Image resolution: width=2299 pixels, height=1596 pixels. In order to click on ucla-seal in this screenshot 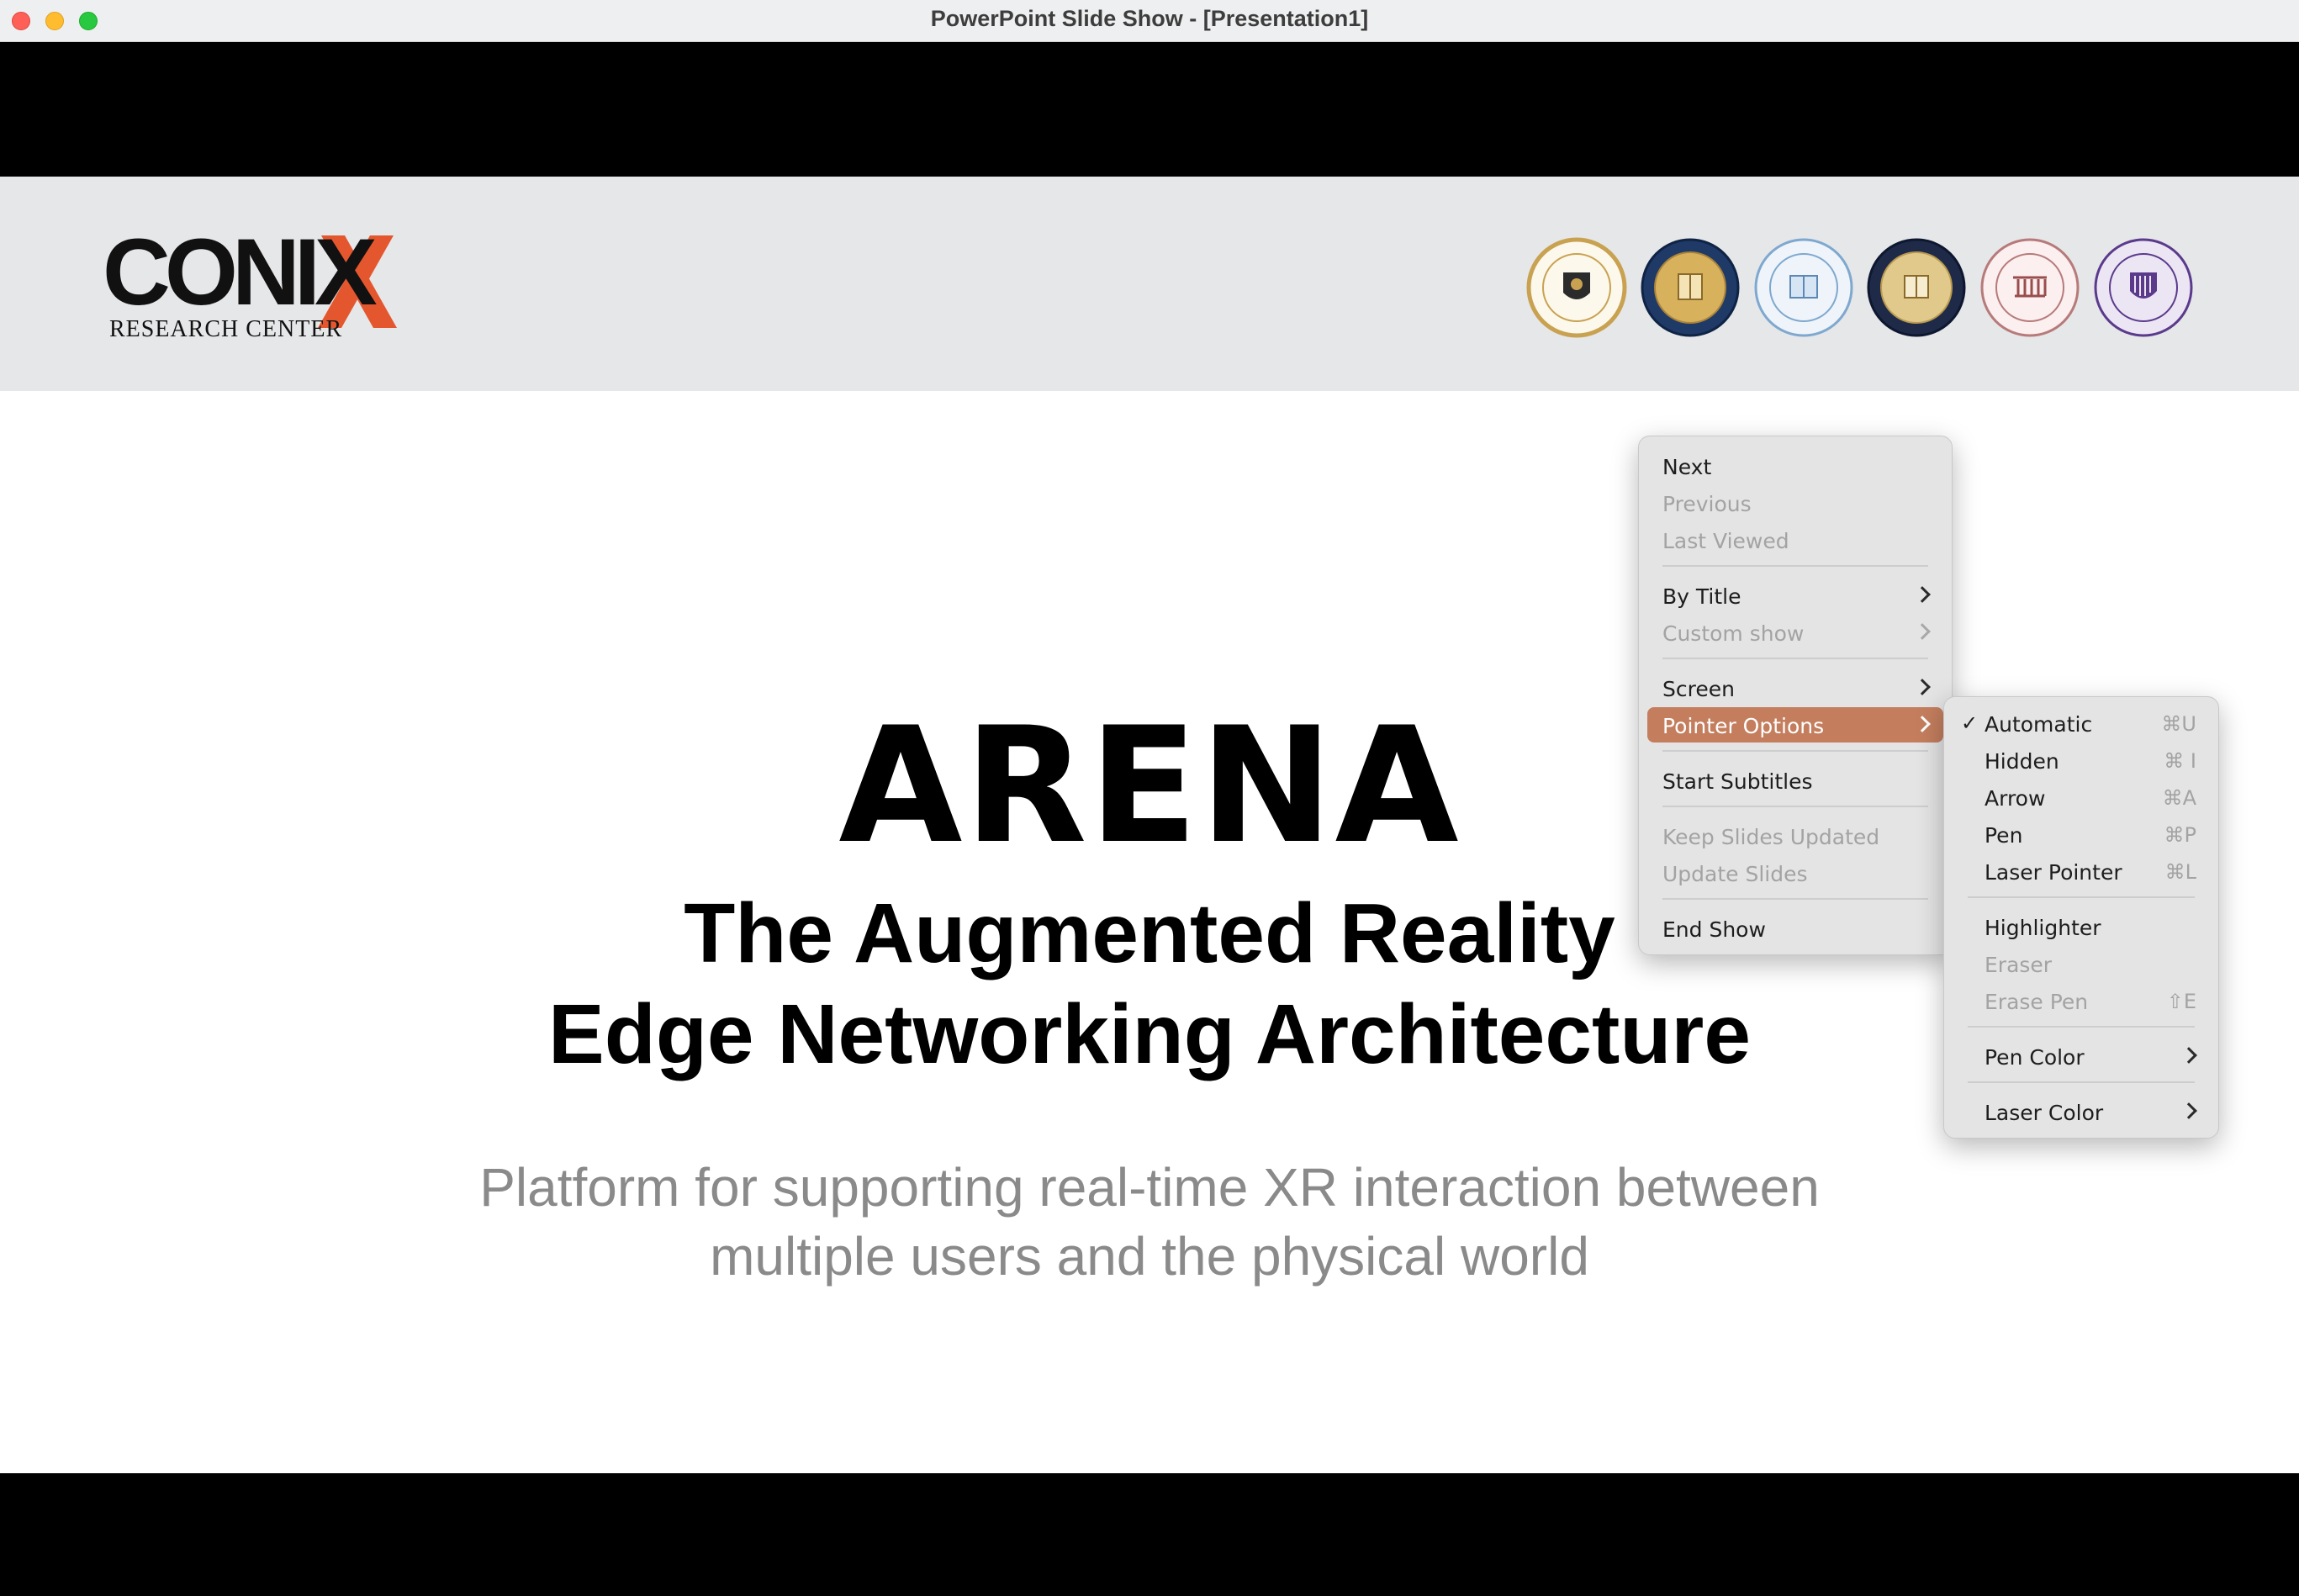, I will do `click(1803, 287)`.